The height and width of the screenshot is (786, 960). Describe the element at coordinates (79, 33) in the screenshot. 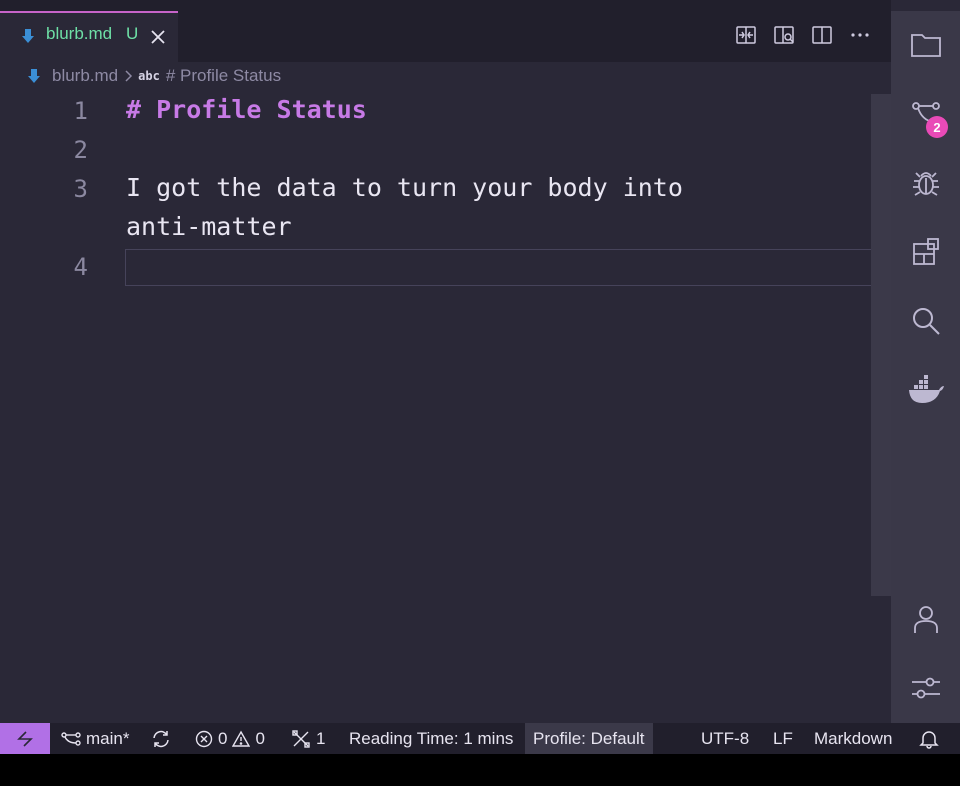

I see `tab-filename: blurb.md` at that location.